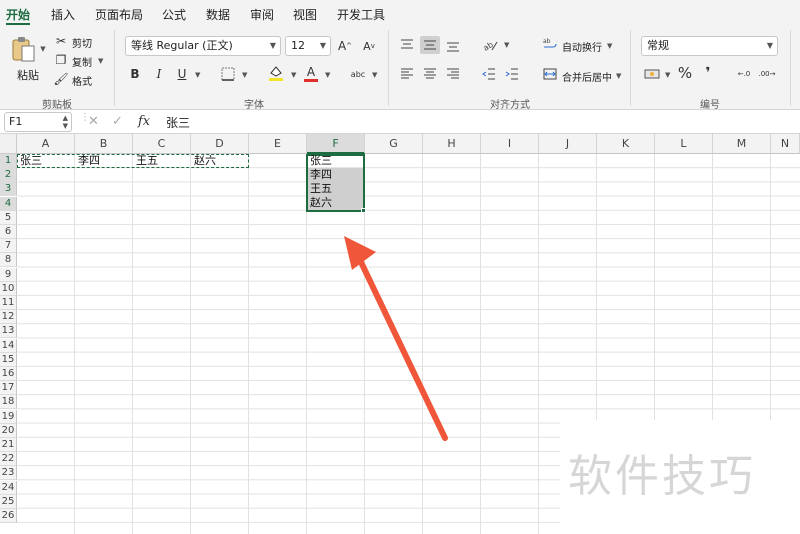  What do you see at coordinates (453, 74) in the screenshot?
I see `align-right-icon` at bounding box center [453, 74].